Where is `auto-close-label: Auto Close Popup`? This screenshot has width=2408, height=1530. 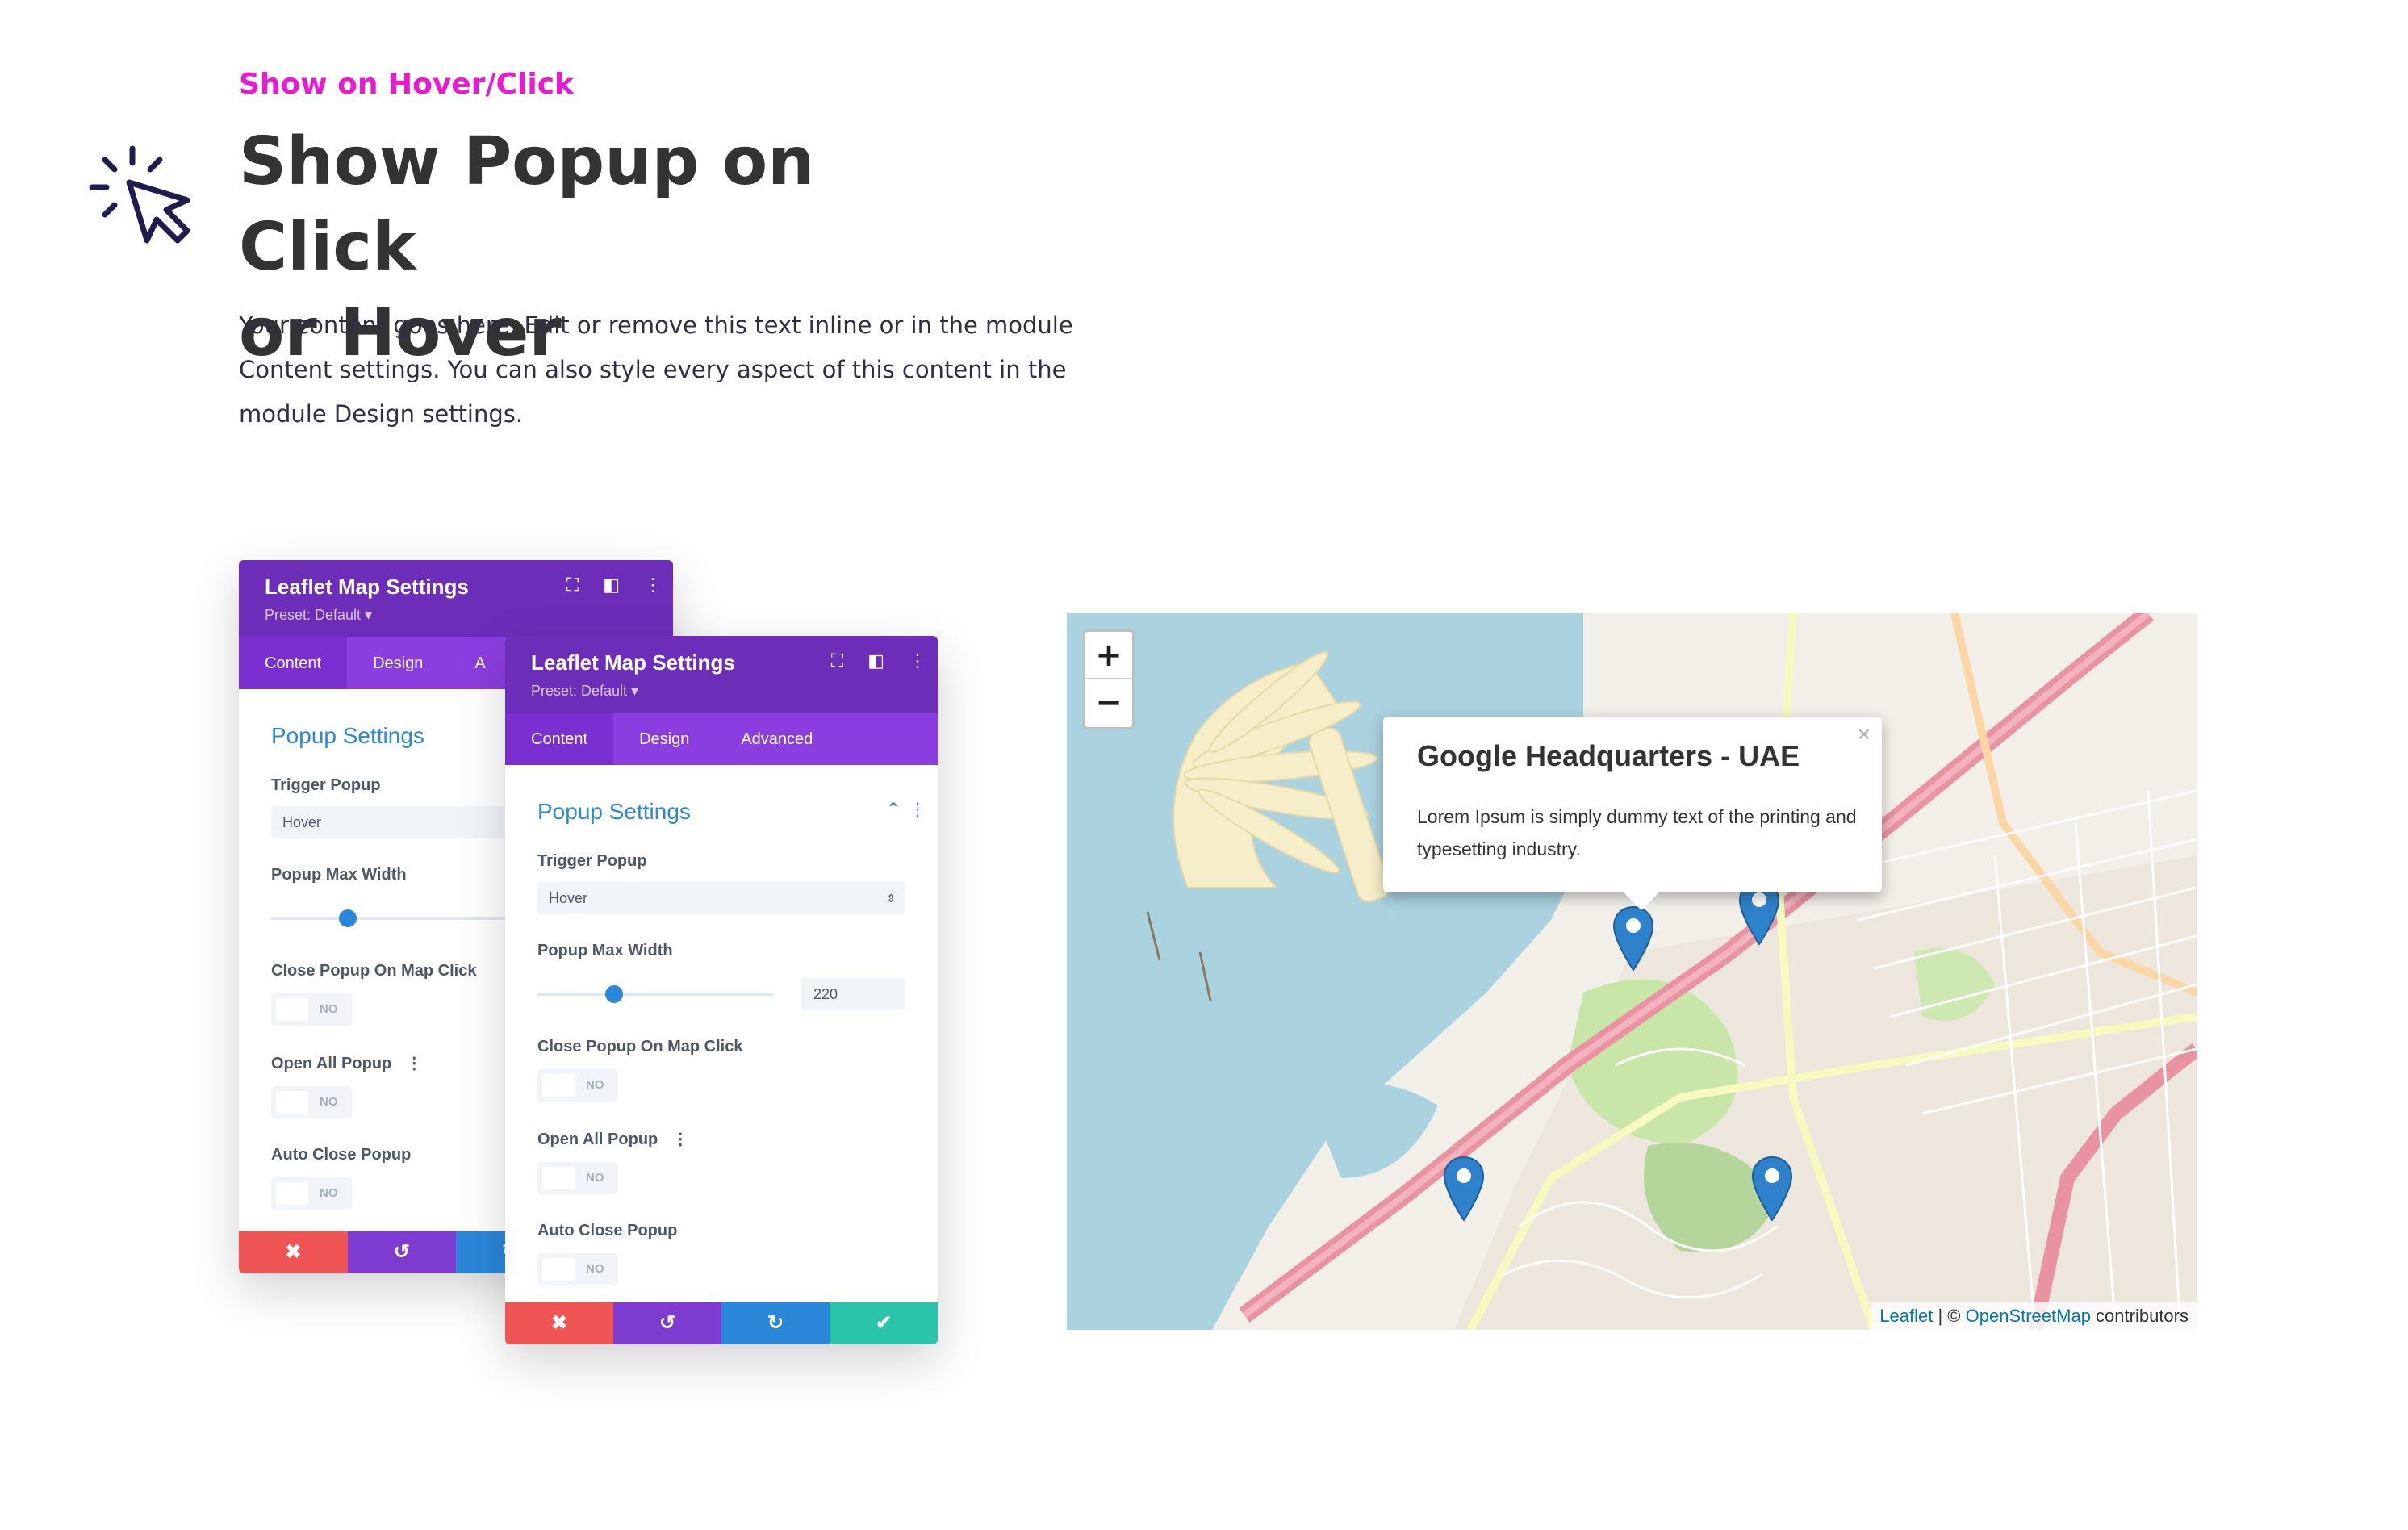
auto-close-label: Auto Close Popup is located at coordinates (607, 1230).